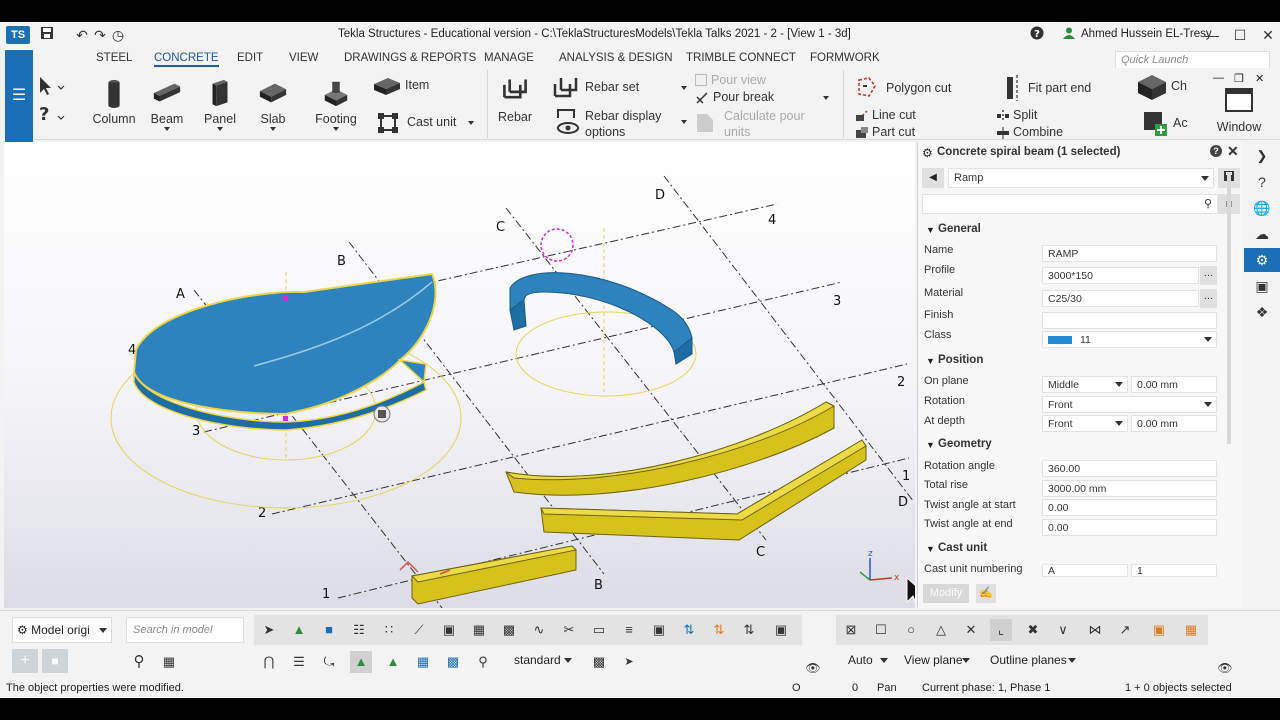 The height and width of the screenshot is (720, 1280). What do you see at coordinates (1262, 234) in the screenshot?
I see `cloud-icon: ☁` at bounding box center [1262, 234].